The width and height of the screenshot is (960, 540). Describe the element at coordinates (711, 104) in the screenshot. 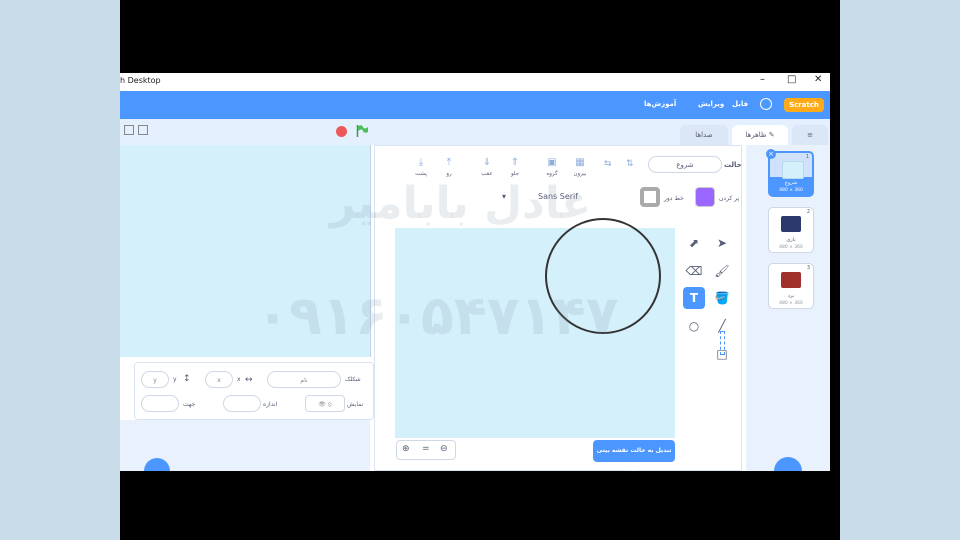

I see `edit-menu: ویرایش` at that location.